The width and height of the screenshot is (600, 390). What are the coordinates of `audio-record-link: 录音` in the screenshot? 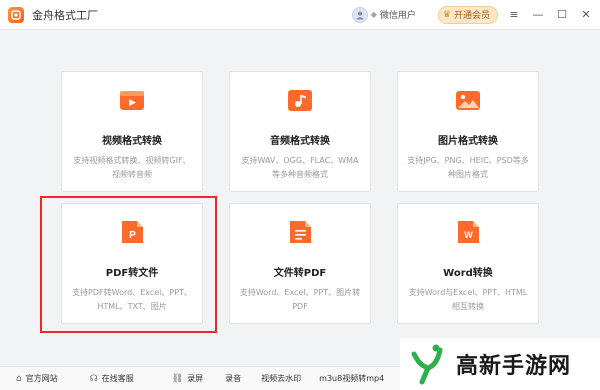 It's located at (233, 378).